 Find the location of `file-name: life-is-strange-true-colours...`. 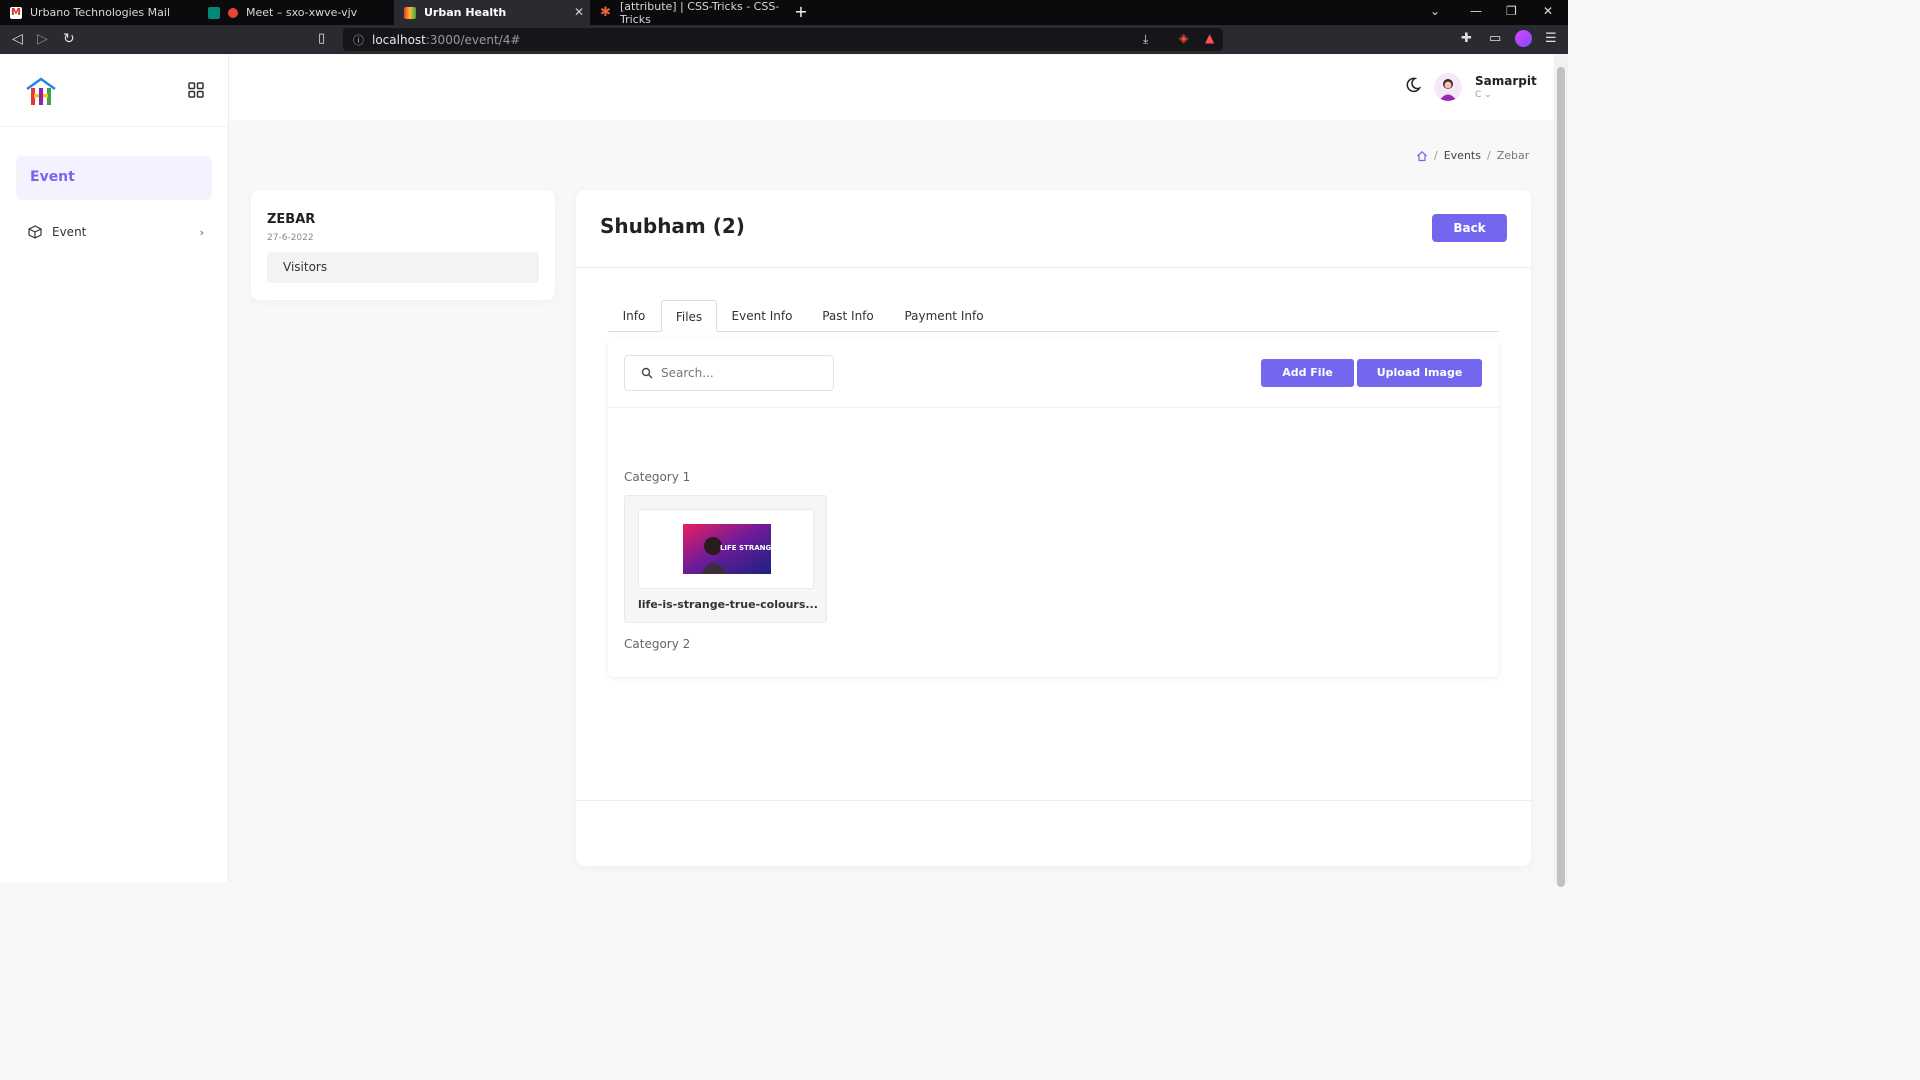

file-name: life-is-strange-true-colours... is located at coordinates (728, 604).